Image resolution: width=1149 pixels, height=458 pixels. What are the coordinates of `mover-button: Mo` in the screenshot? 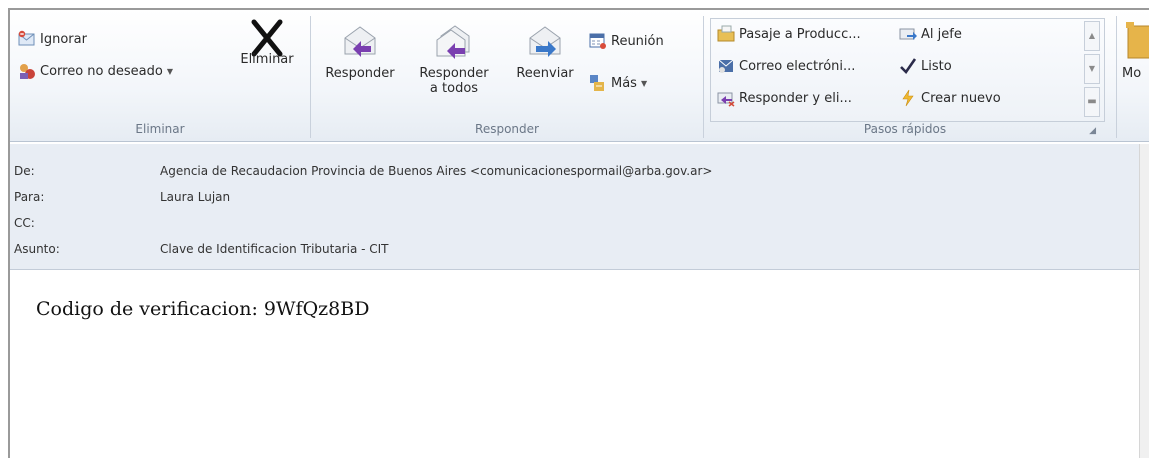 It's located at (1135, 50).